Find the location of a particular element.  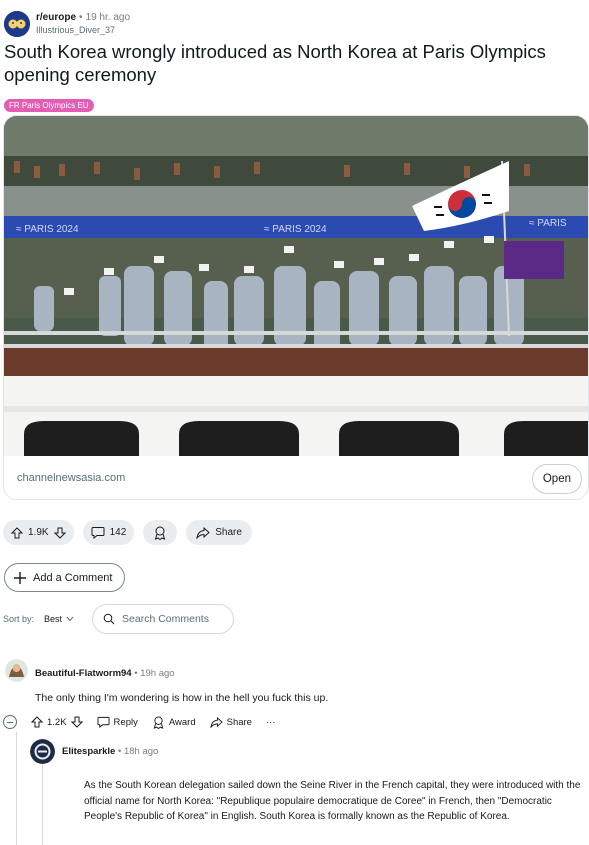

comment-time: 18h ago is located at coordinates (141, 751).